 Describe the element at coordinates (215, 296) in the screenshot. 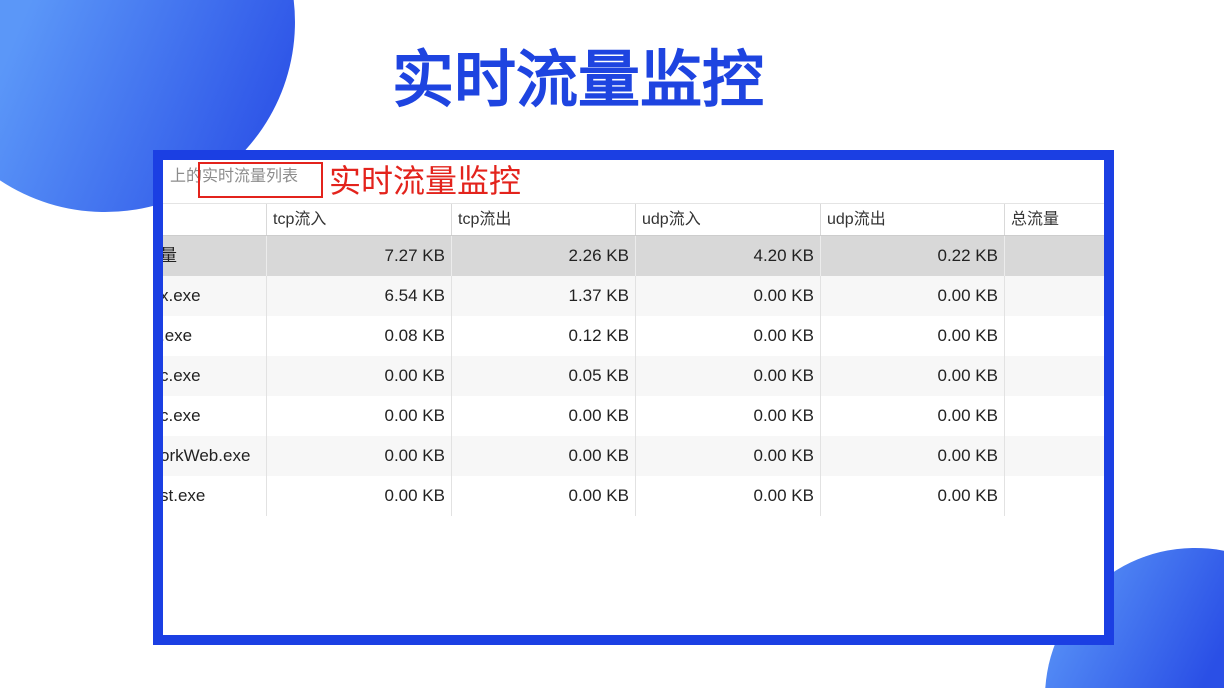

I see `process-name-cell: x.exe` at that location.